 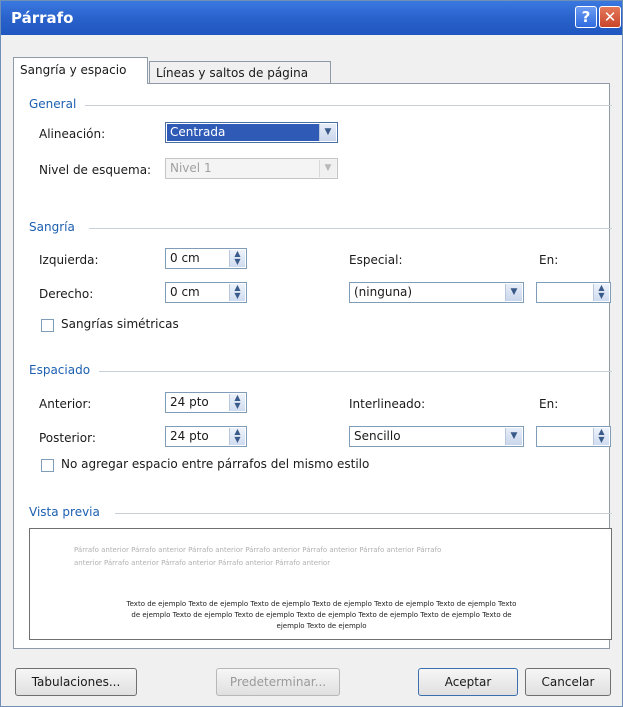 I want to click on alignment-select: Centrada ▼, so click(x=251, y=132).